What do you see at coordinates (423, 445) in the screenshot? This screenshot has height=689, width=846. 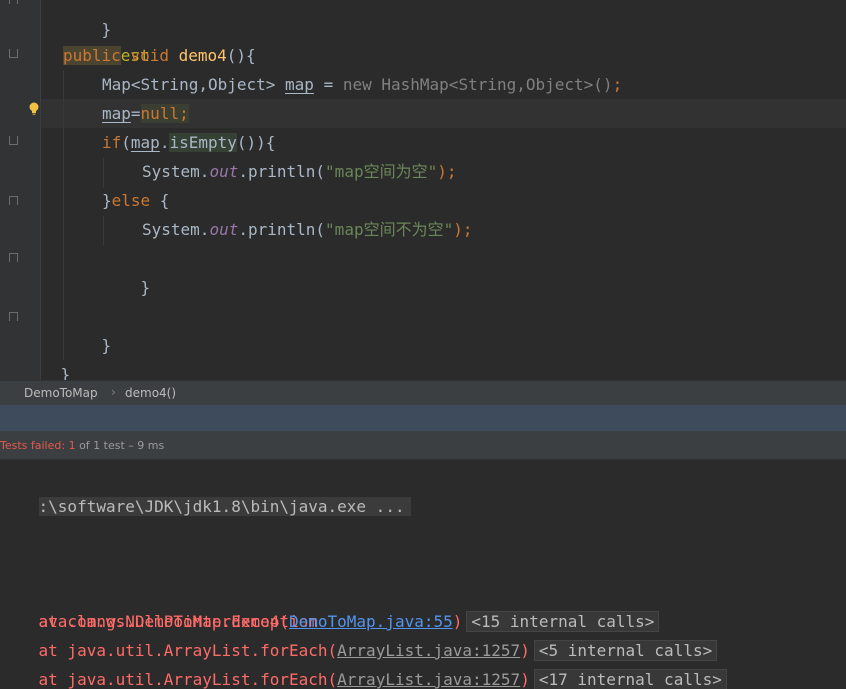 I see `test-status-bar: Tests failed: 1 of 1 test – 9 ms` at bounding box center [423, 445].